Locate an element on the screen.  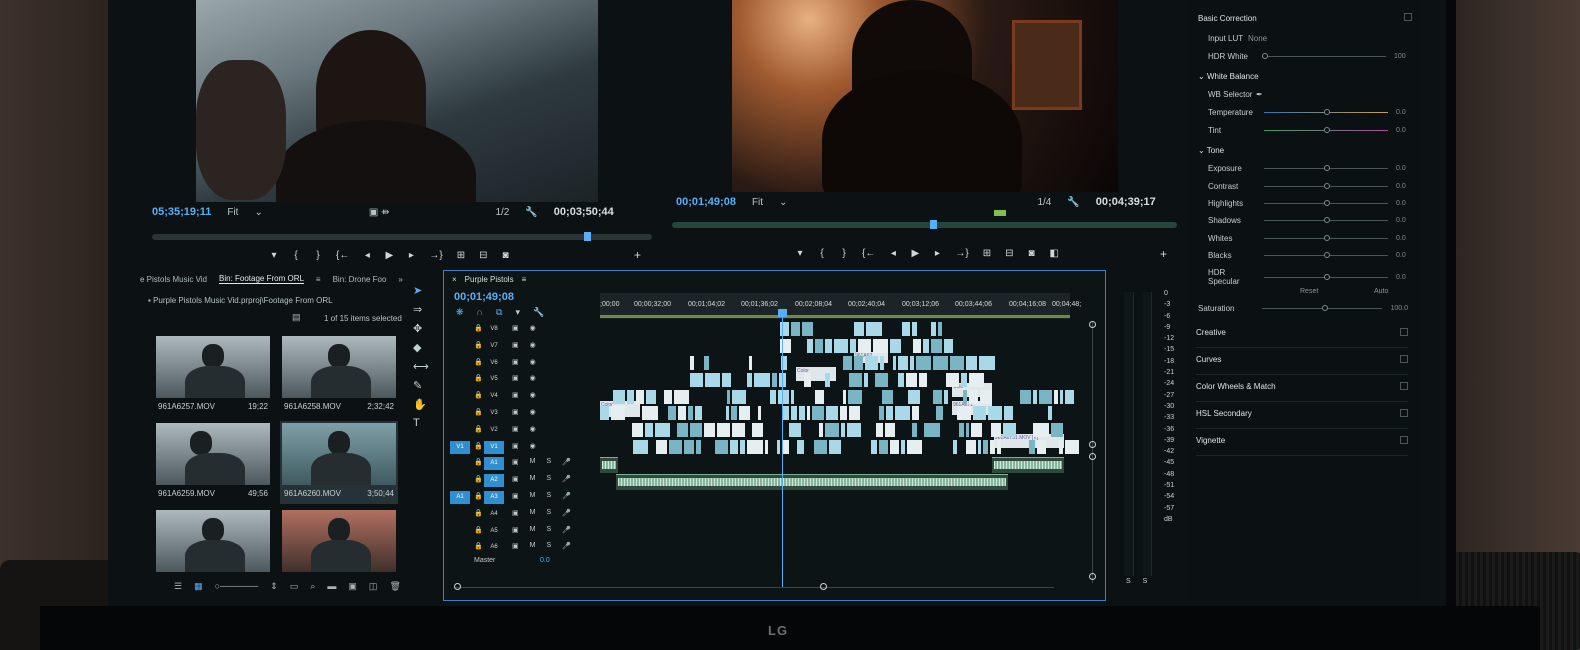
camera-icon: ◙ is located at coordinates (505, 255).